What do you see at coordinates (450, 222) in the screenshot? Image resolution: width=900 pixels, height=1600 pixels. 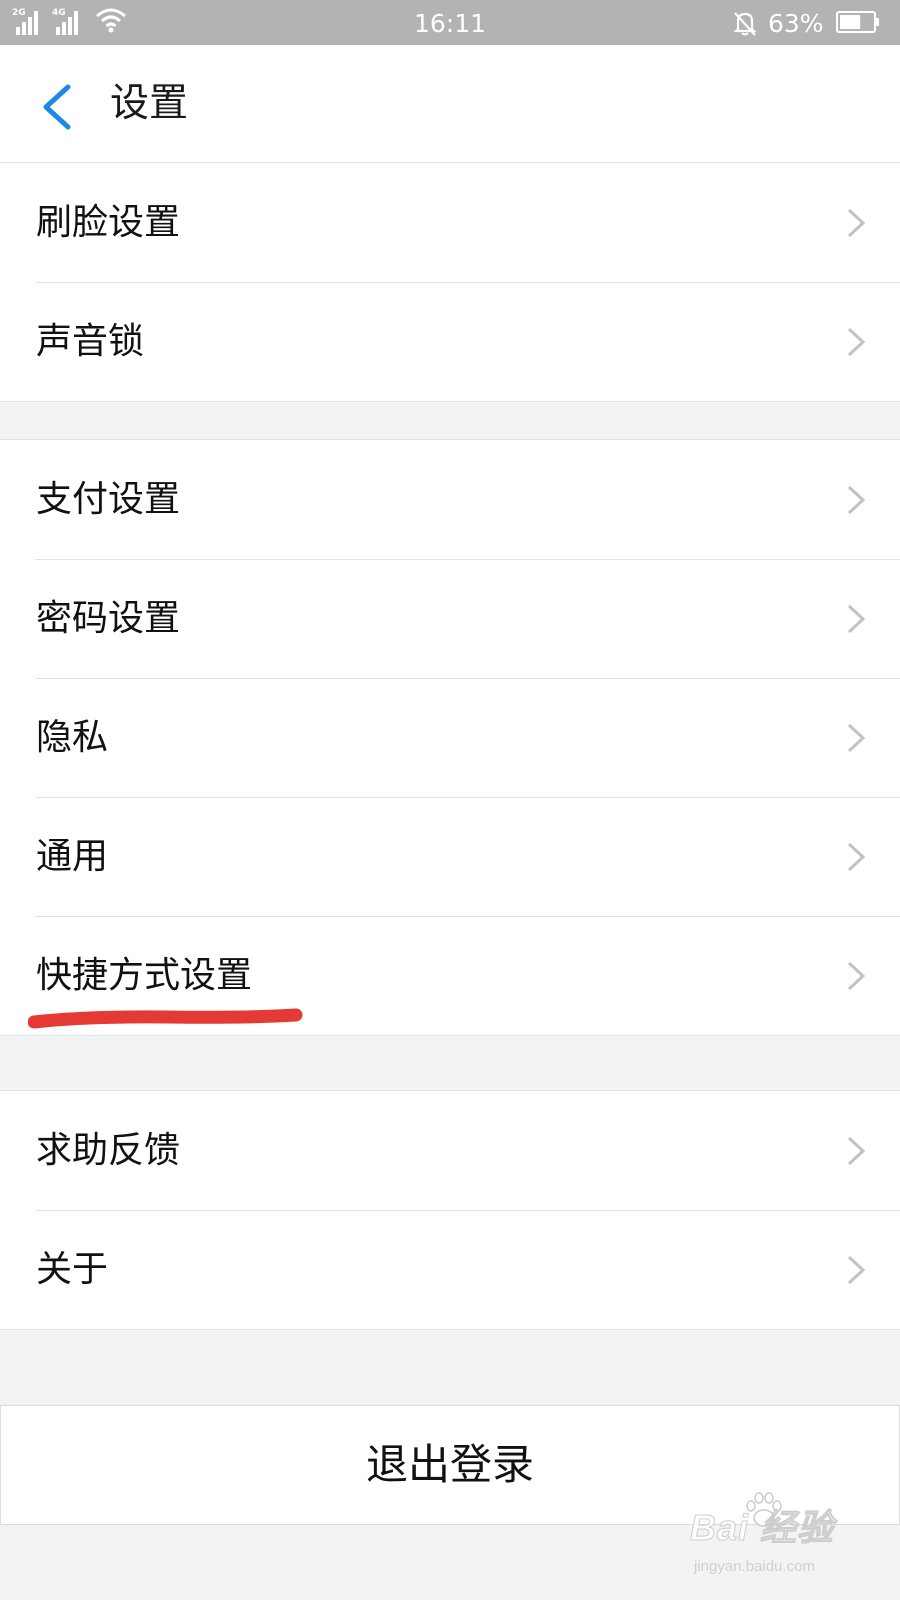 I see `list-item-face-settings: 刷脸设置` at bounding box center [450, 222].